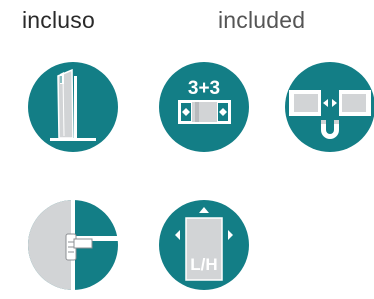 This screenshot has width=374, height=299. I want to click on left-right-height-adjust-icon: L/H, so click(204, 245).